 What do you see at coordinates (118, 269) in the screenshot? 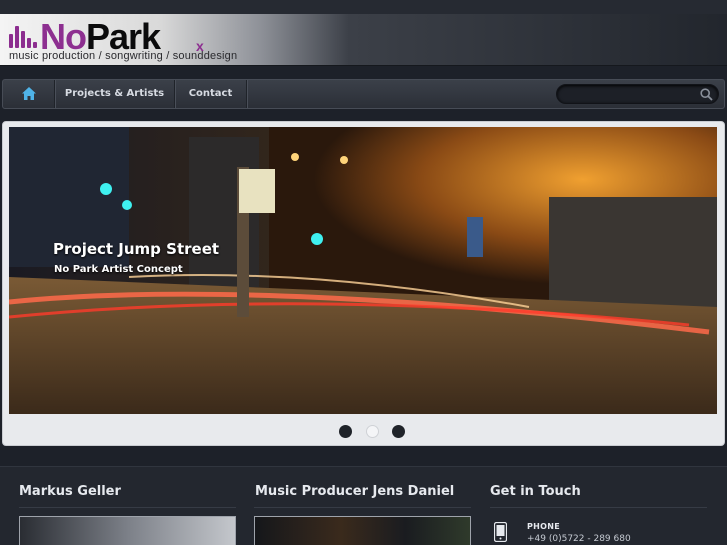
I see `slide-subtitle: No Park Artist Concept` at bounding box center [118, 269].